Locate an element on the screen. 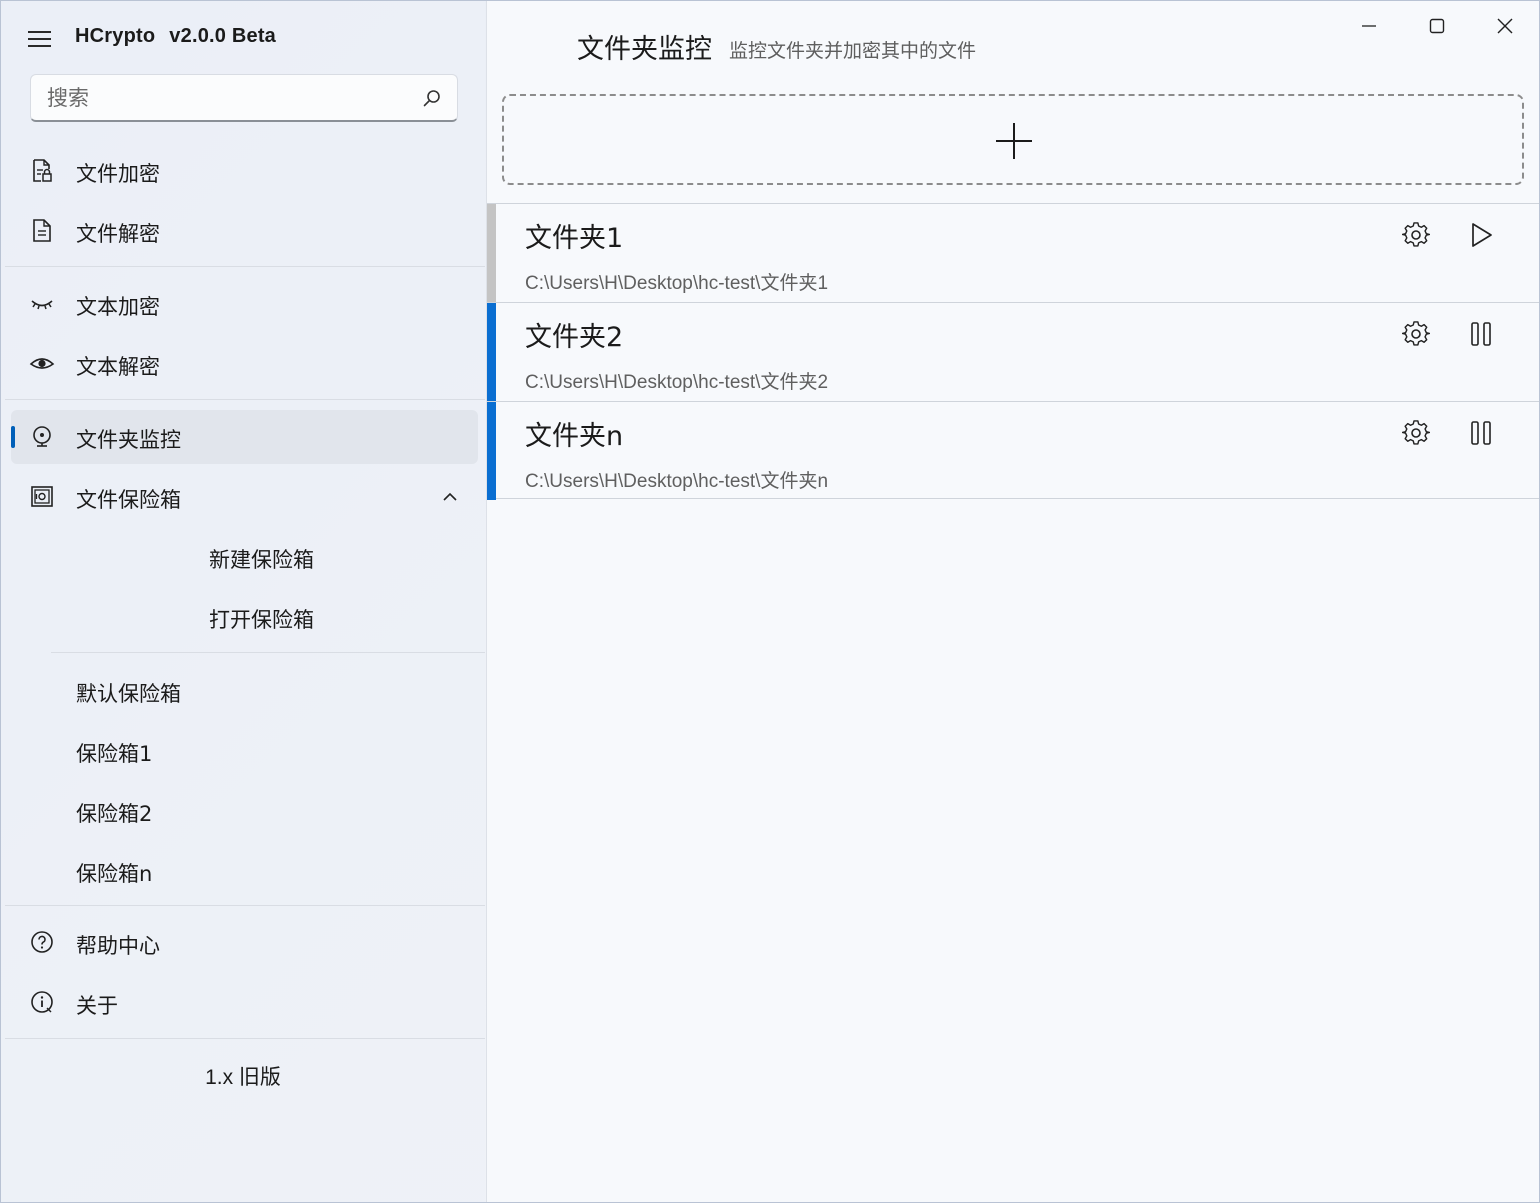  selection-indicator is located at coordinates (13, 437).